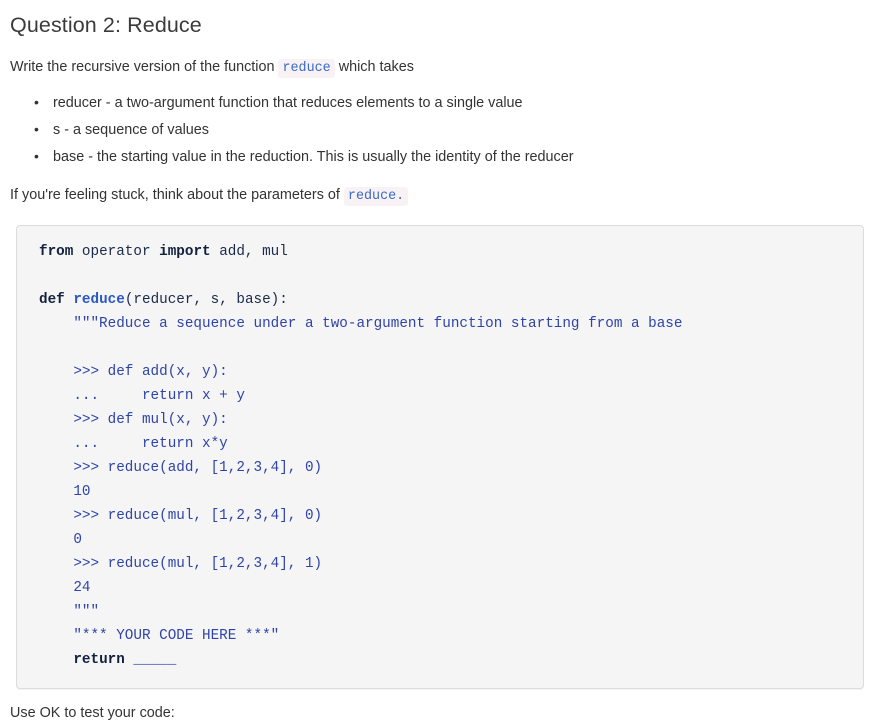 This screenshot has width=870, height=724. I want to click on inline-code-reduce: reduce, so click(306, 68).